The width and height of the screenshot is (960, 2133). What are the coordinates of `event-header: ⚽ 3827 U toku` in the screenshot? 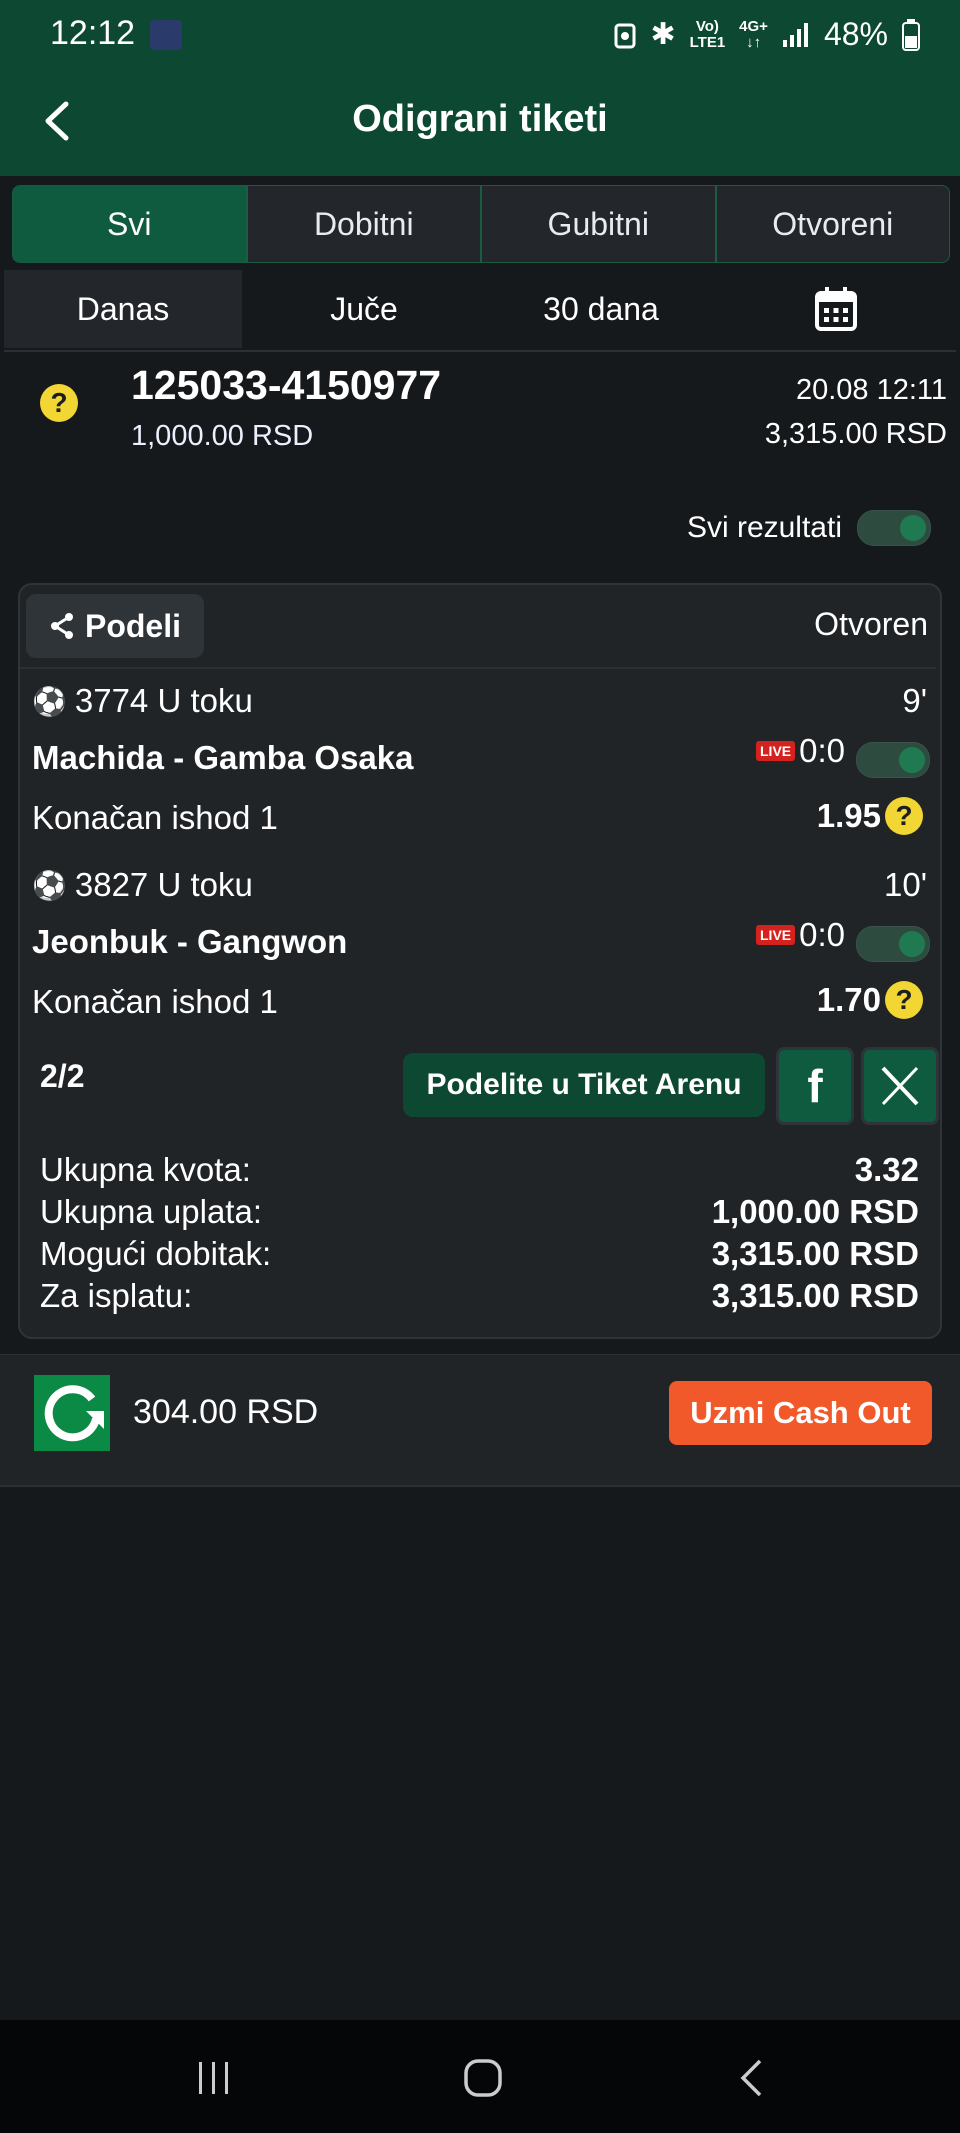 It's located at (142, 884).